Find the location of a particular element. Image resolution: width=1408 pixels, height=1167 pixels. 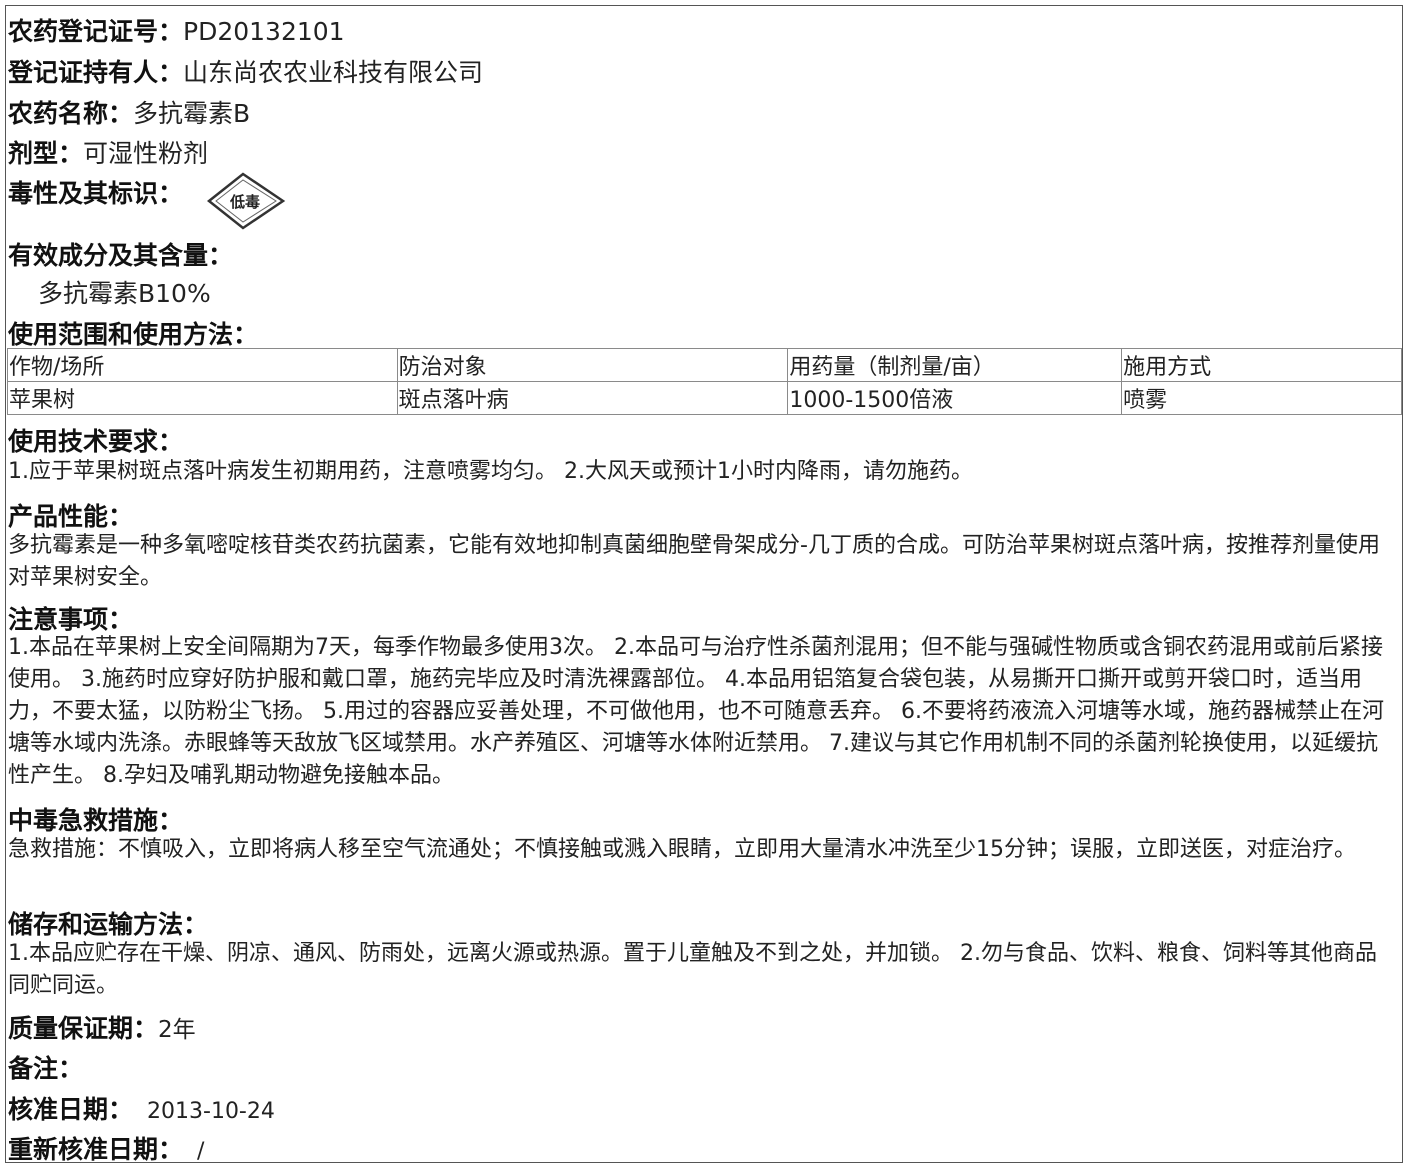

tech-label: 使用技术要求： is located at coordinates (96, 441).